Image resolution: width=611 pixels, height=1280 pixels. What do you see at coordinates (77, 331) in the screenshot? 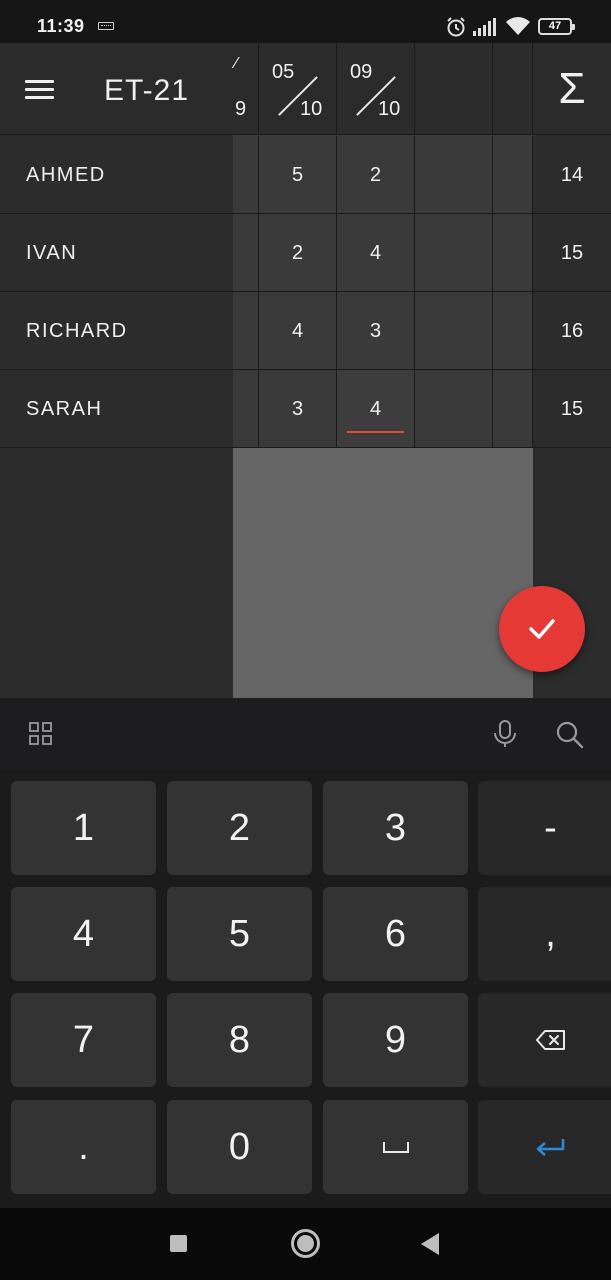
I see `student-name: RICHARD` at bounding box center [77, 331].